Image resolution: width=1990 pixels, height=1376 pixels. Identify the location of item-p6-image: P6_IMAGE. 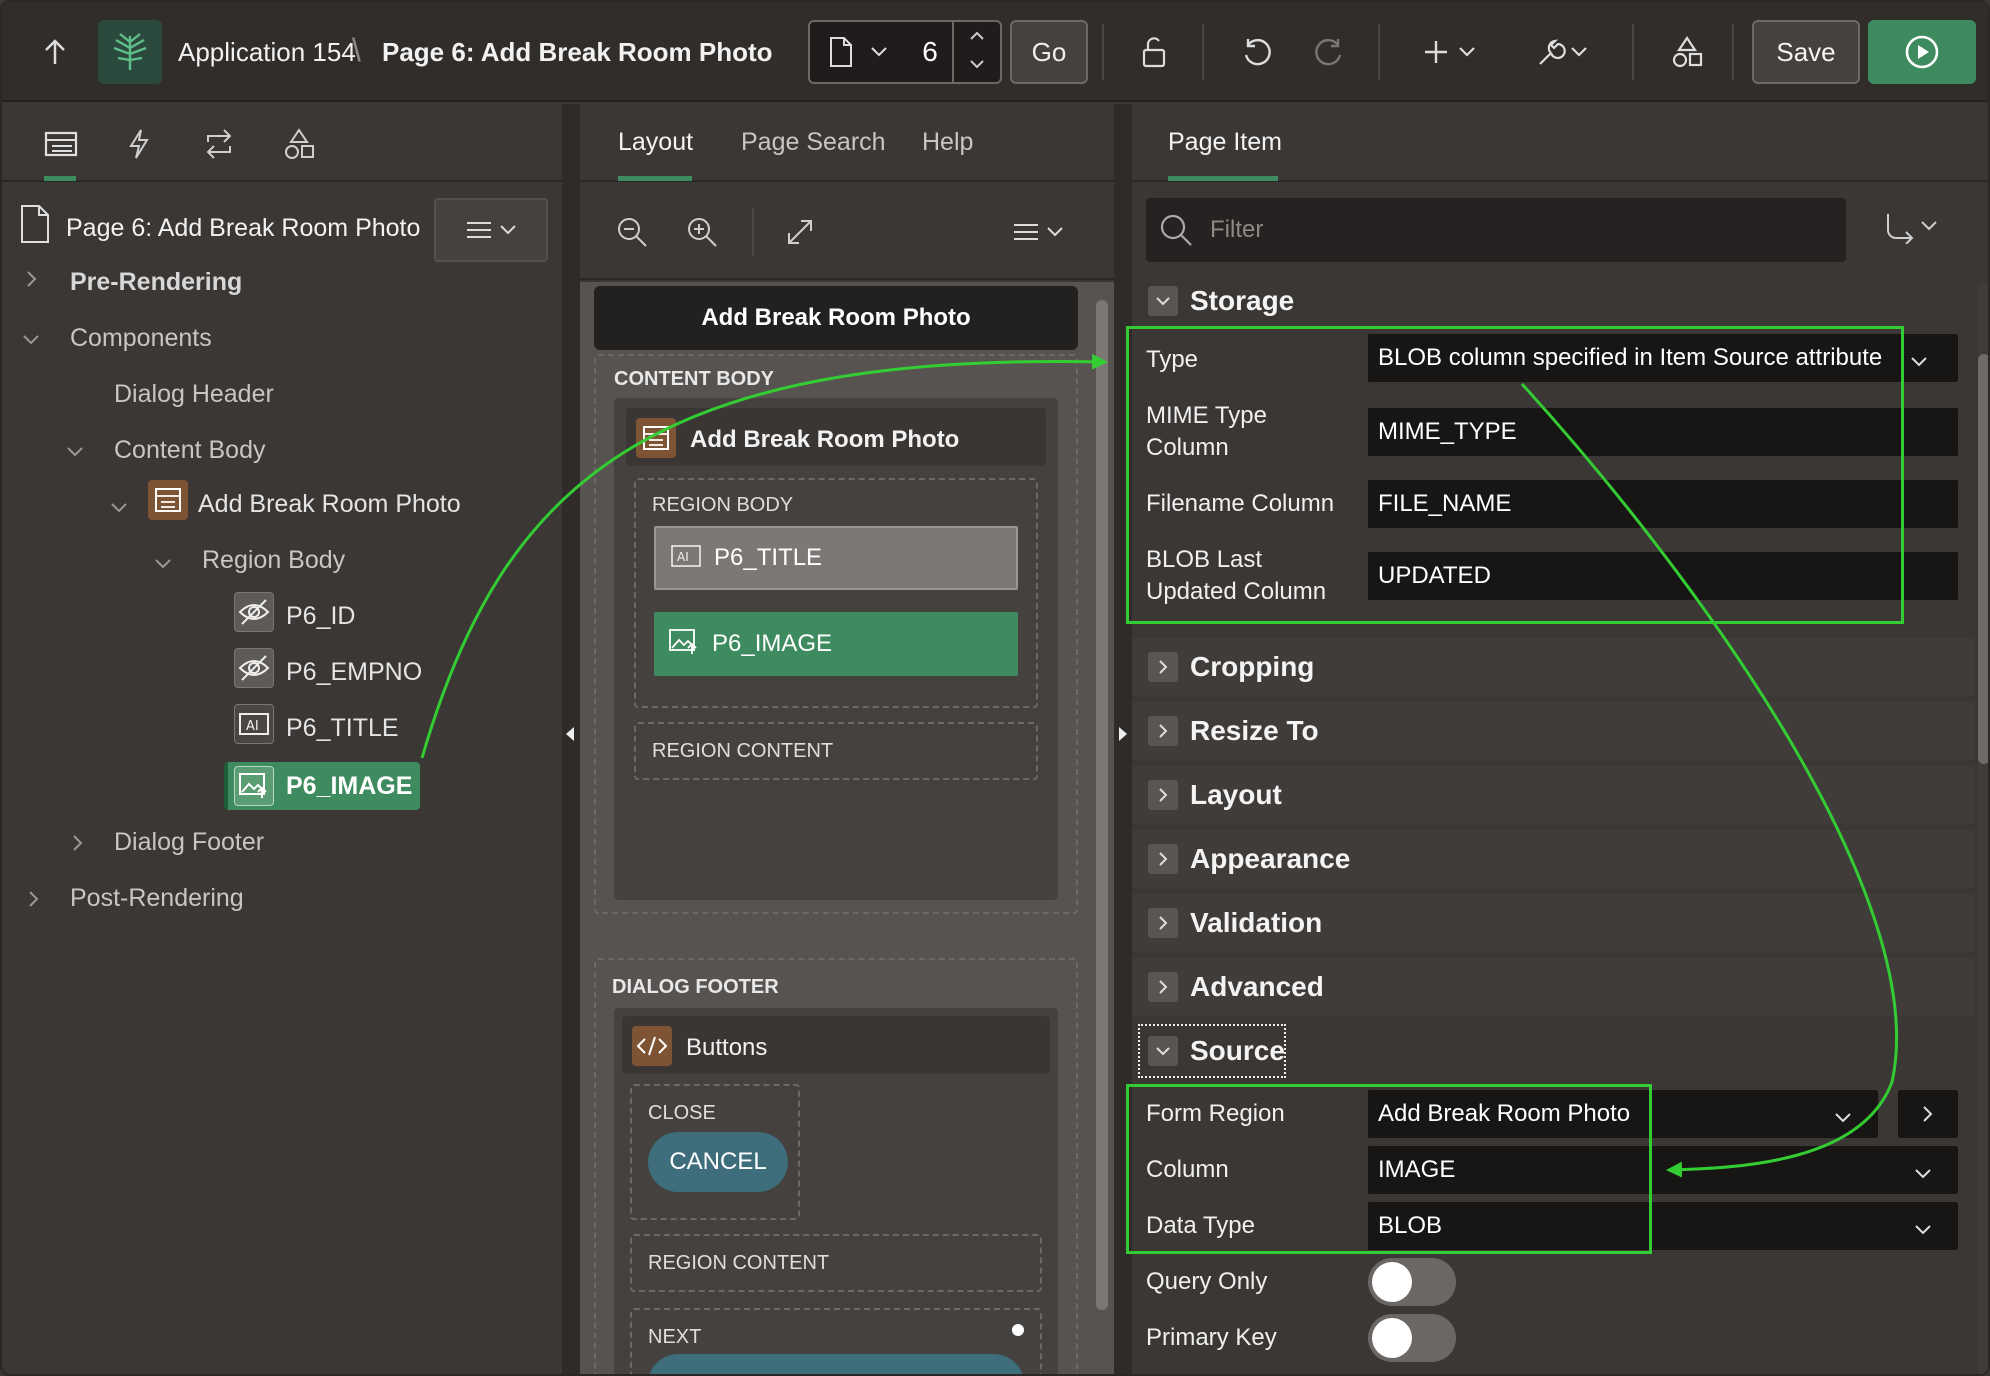
(836, 644).